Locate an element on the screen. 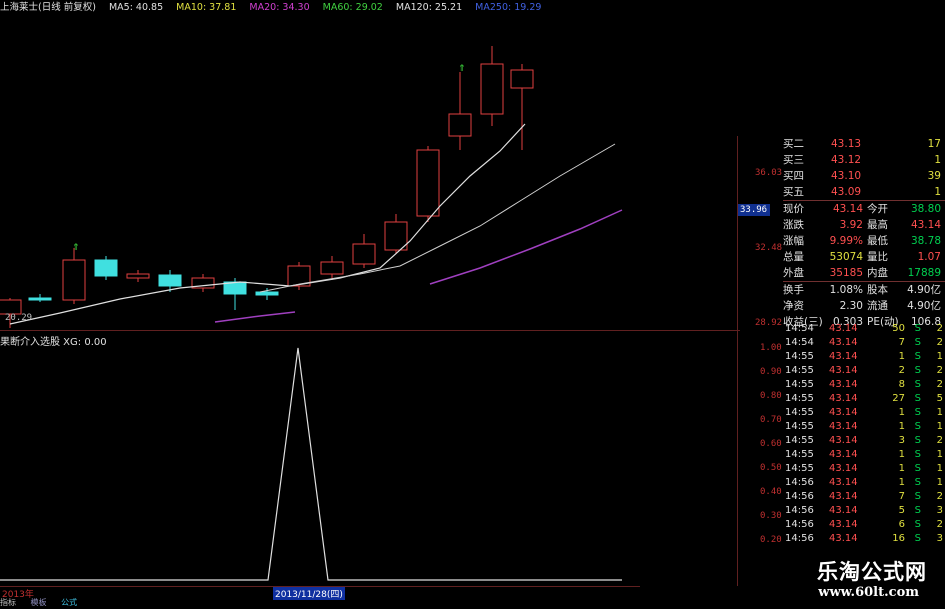 The height and width of the screenshot is (609, 945). price-axis-label: 32.48 is located at coordinates (769, 248).